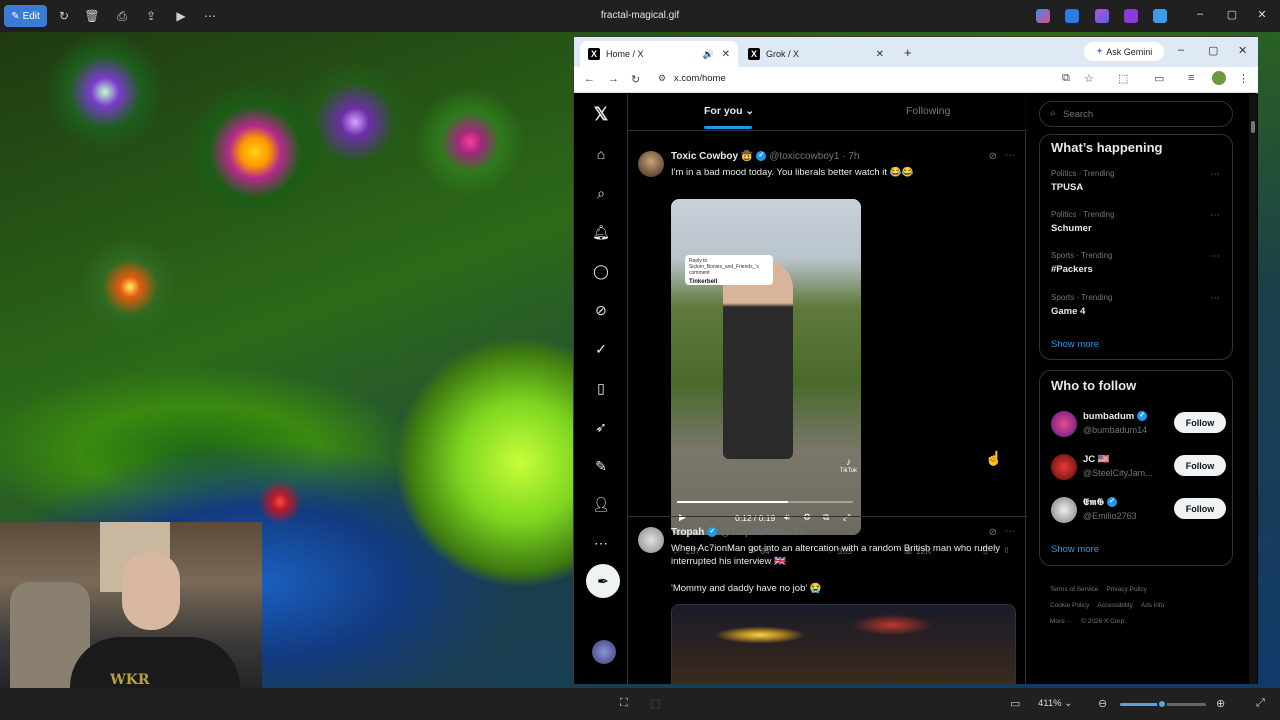  I want to click on fit-icon: ⛶, so click(624, 703).